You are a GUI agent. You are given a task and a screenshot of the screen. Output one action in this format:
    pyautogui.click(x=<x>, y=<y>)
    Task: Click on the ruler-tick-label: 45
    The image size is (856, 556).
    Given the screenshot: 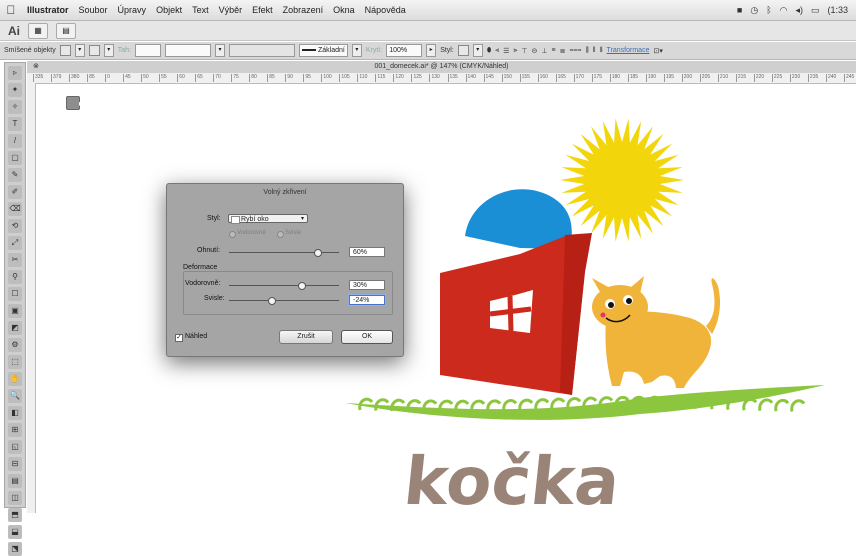 What is the action you would take?
    pyautogui.click(x=127, y=78)
    